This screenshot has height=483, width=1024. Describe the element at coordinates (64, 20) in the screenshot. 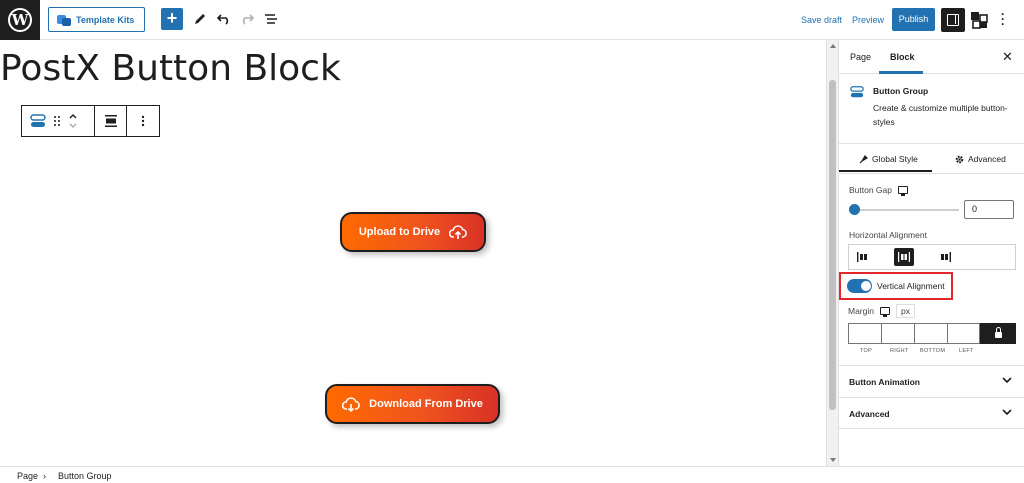

I see `template-kits-icon` at that location.